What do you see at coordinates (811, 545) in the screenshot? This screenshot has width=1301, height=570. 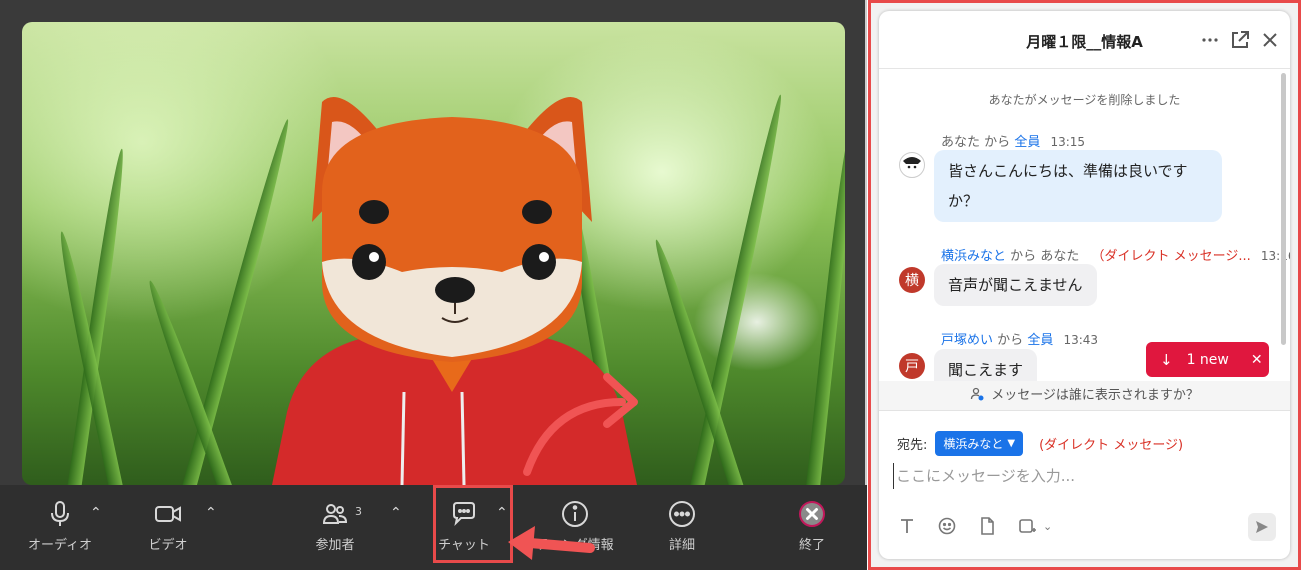 I see `end-label: 終了` at bounding box center [811, 545].